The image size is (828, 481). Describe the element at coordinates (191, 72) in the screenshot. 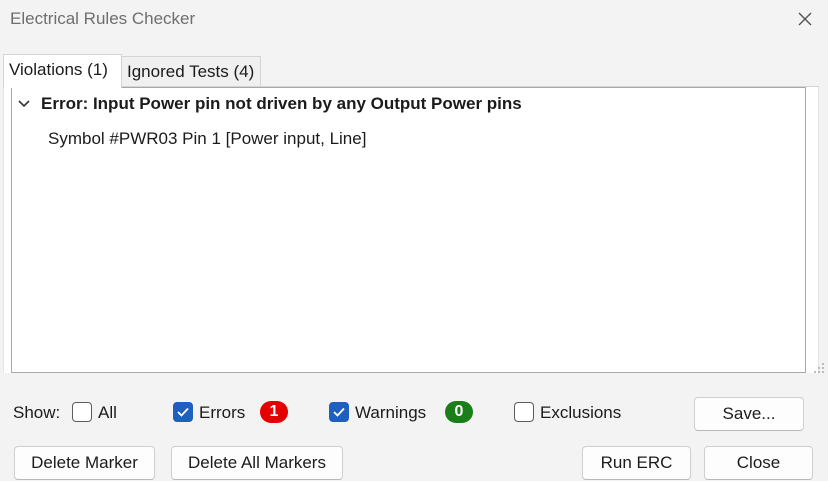

I see `tab-ignored-tests: Ignored Tests (4)` at that location.